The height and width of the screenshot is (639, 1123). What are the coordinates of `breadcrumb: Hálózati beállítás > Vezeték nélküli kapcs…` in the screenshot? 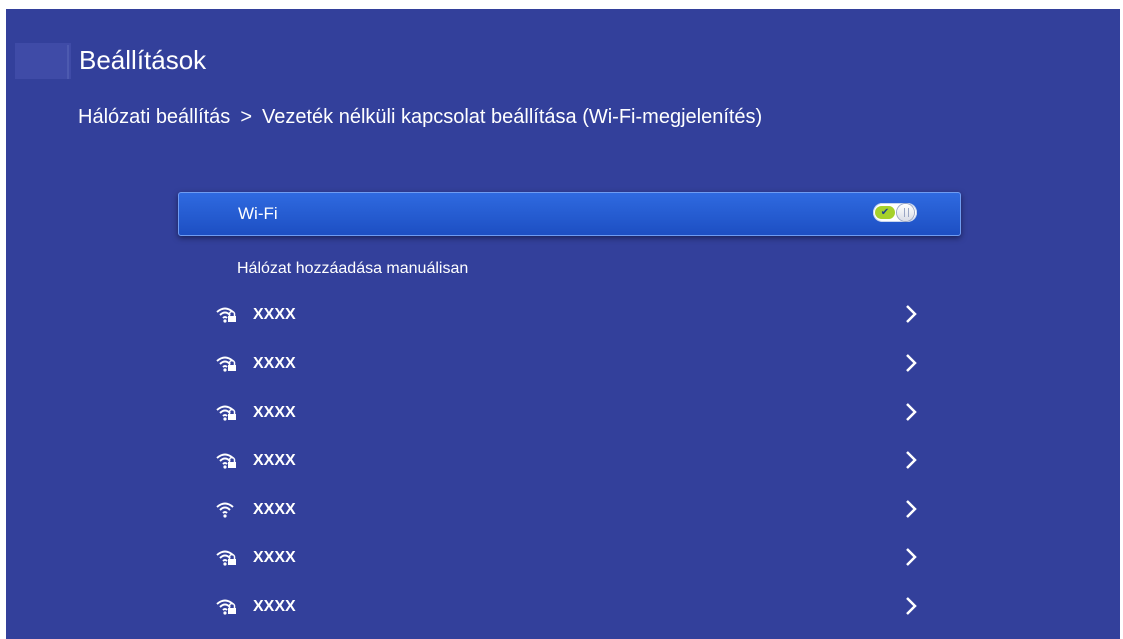 It's located at (420, 117).